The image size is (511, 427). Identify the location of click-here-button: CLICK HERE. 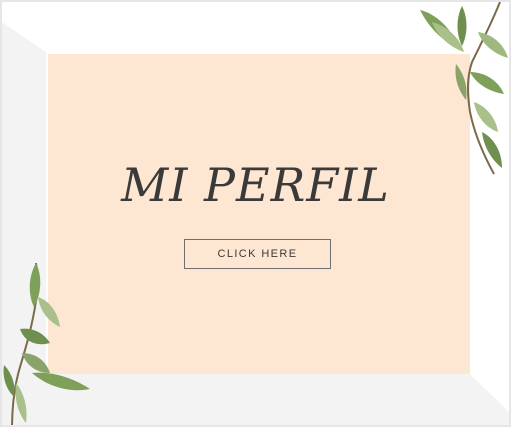
(257, 254).